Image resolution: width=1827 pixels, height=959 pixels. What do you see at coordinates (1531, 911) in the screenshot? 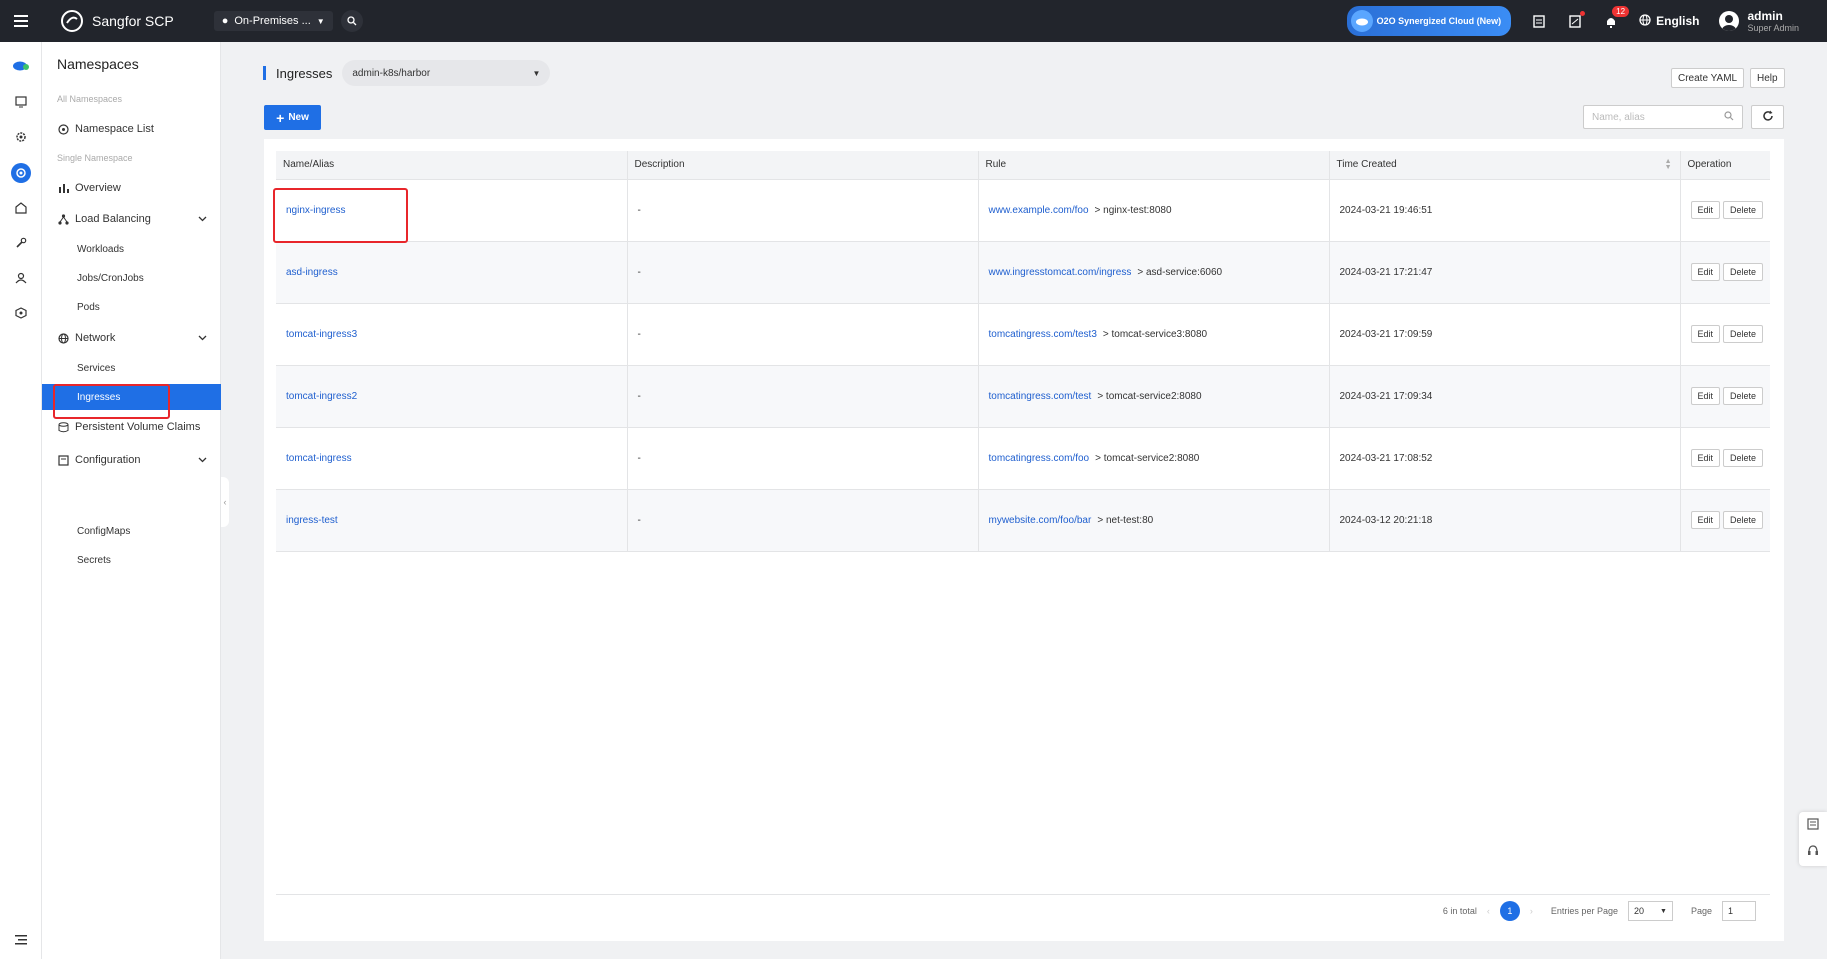
I see `next-page-icon: ›` at bounding box center [1531, 911].